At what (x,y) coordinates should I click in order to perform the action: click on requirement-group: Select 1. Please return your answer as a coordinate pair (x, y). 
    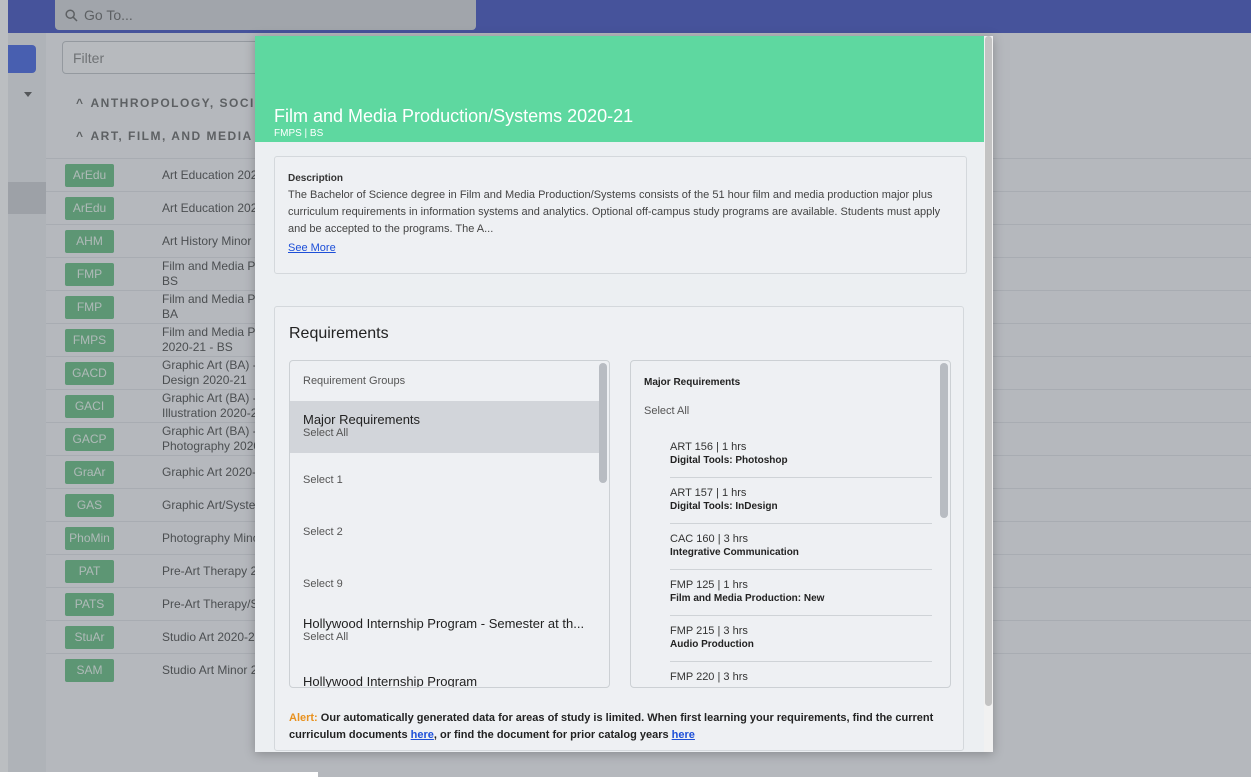
    Looking at the image, I should click on (445, 481).